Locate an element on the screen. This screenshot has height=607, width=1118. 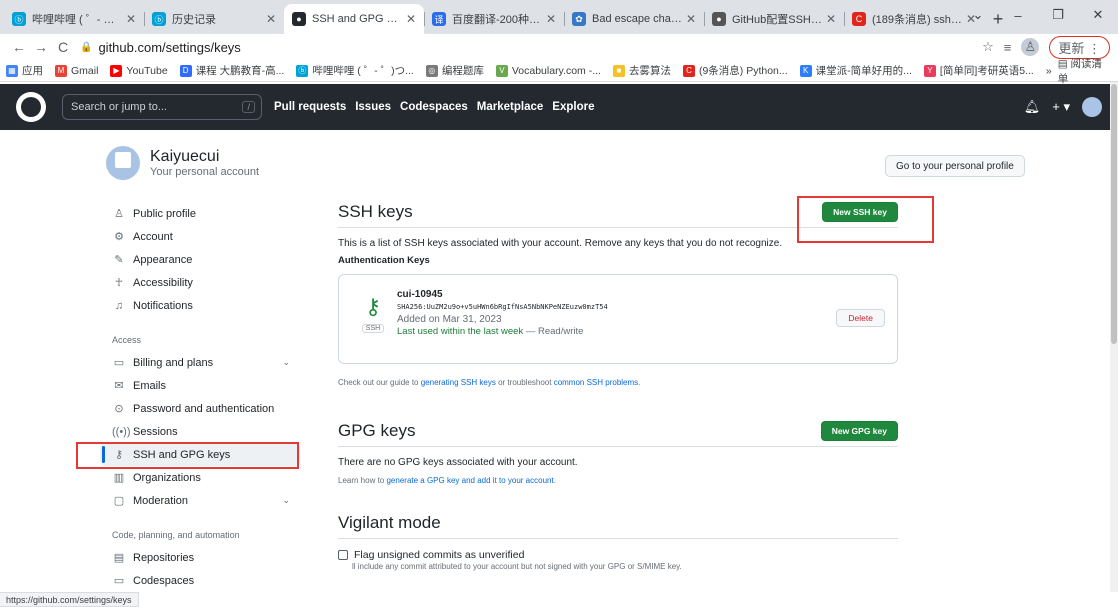
bookmark-favicon-icon: C is located at coordinates (688, 70).